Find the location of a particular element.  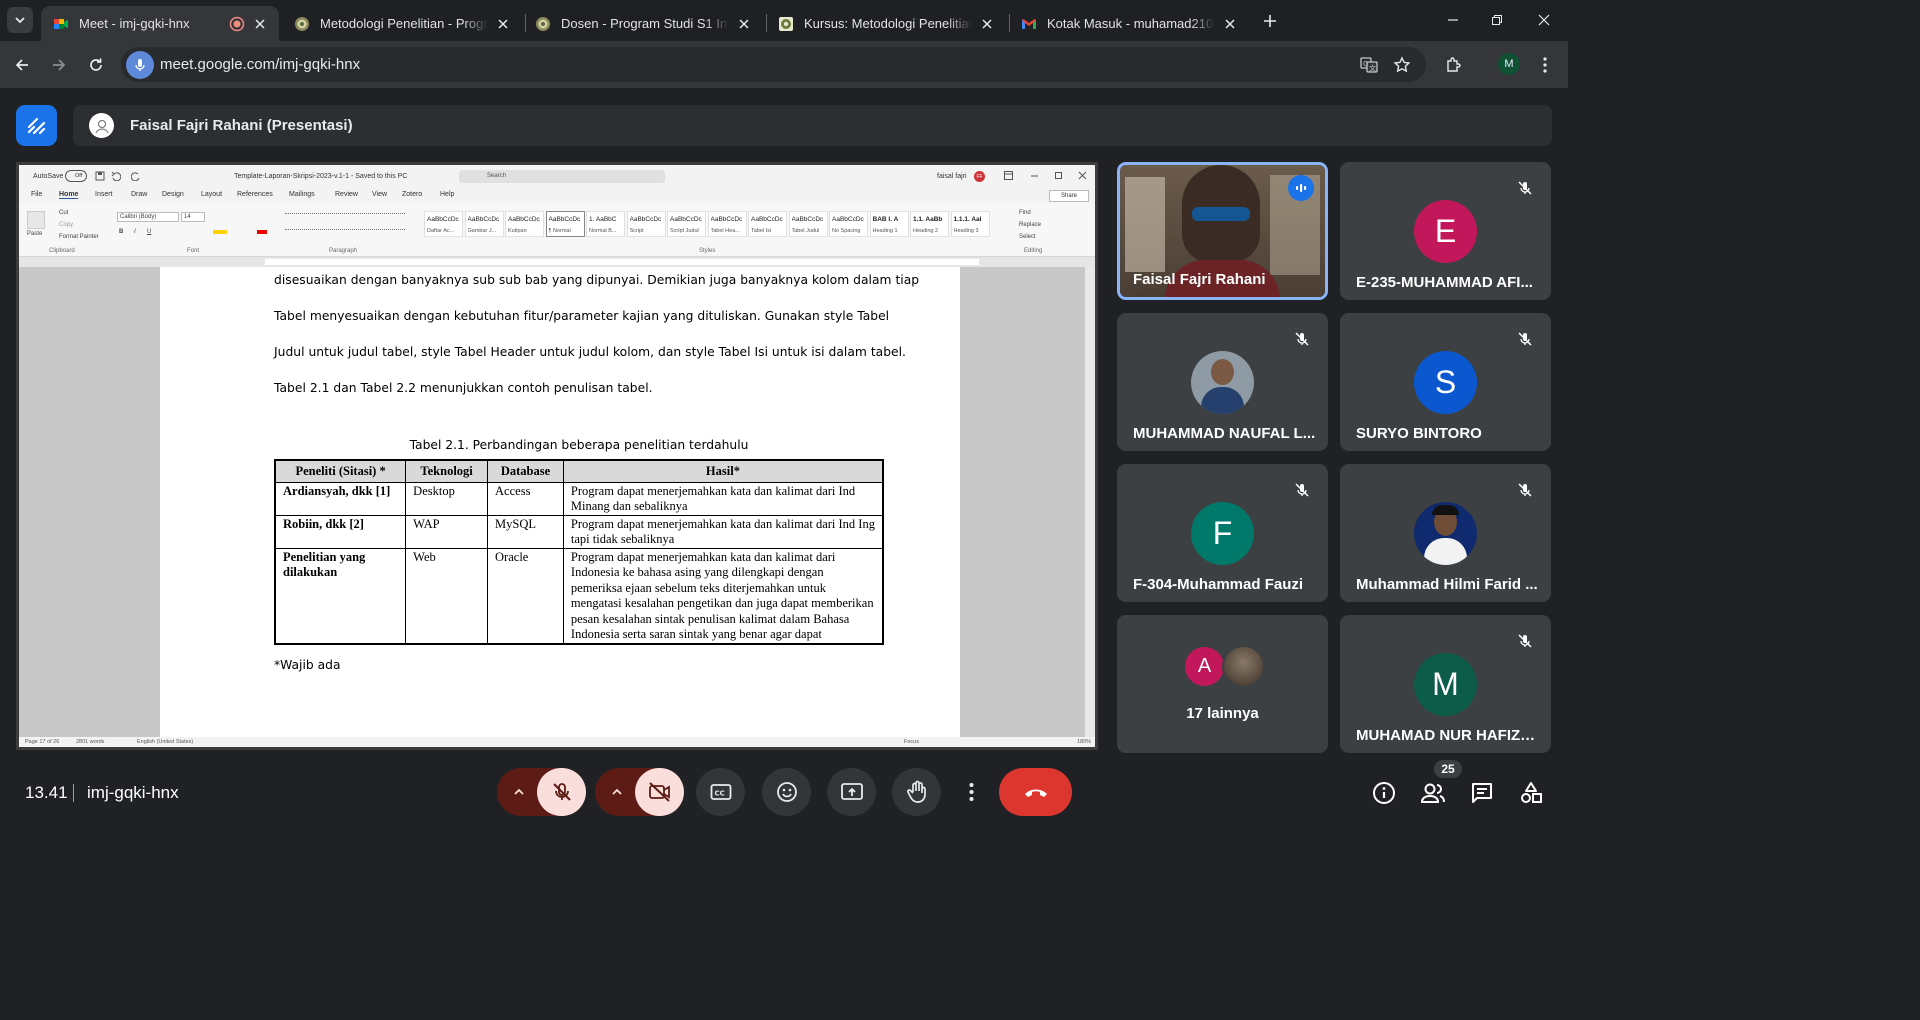

style-gallery-item: 1.1. AaBb Heading 2 is located at coordinates (929, 224).